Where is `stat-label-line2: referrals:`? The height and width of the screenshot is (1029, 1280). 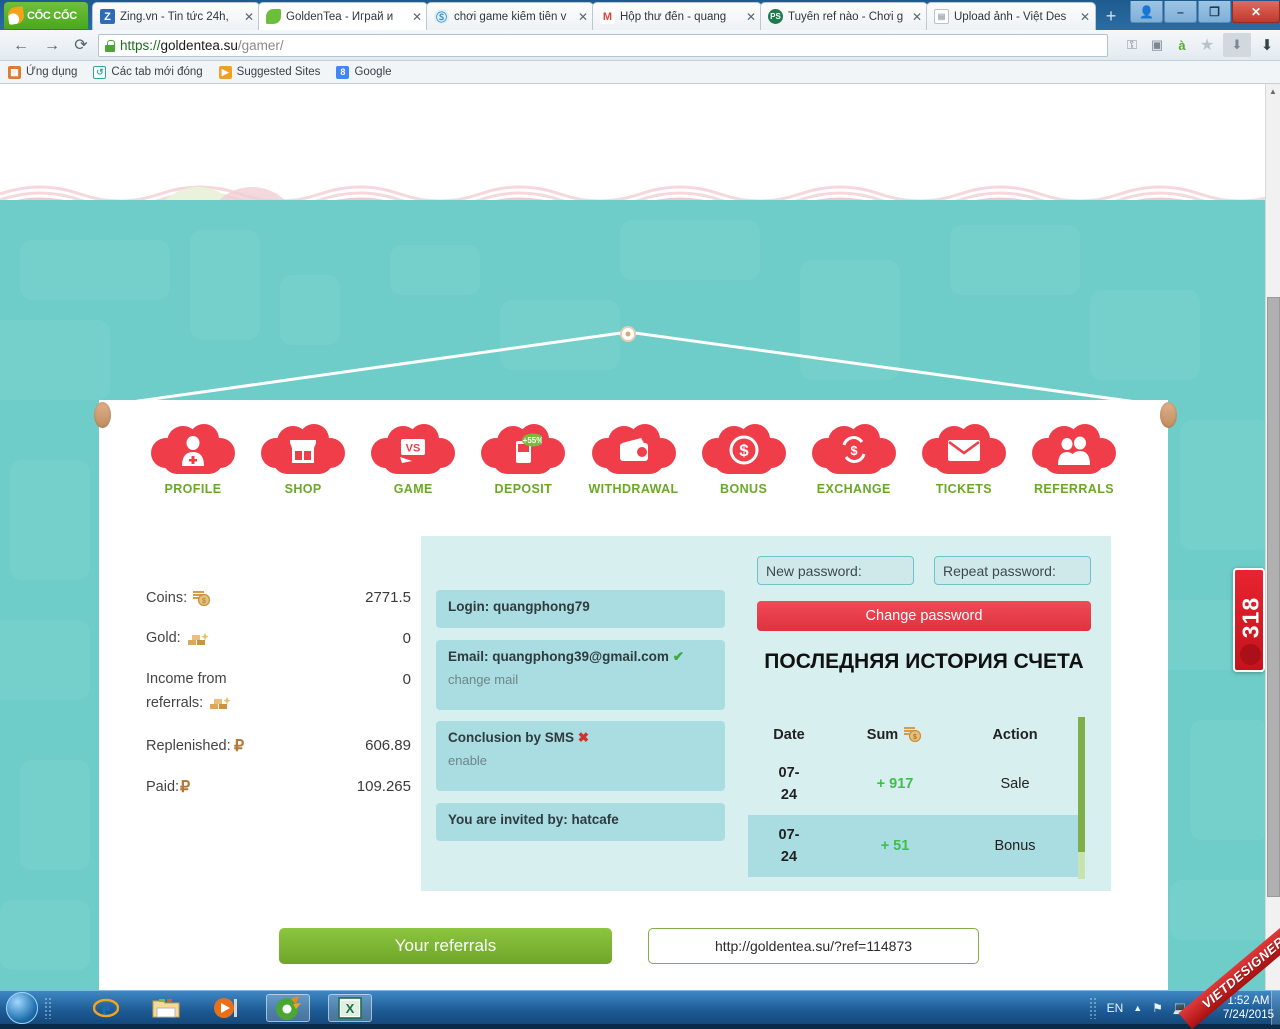 stat-label-line2: referrals: is located at coordinates (175, 703).